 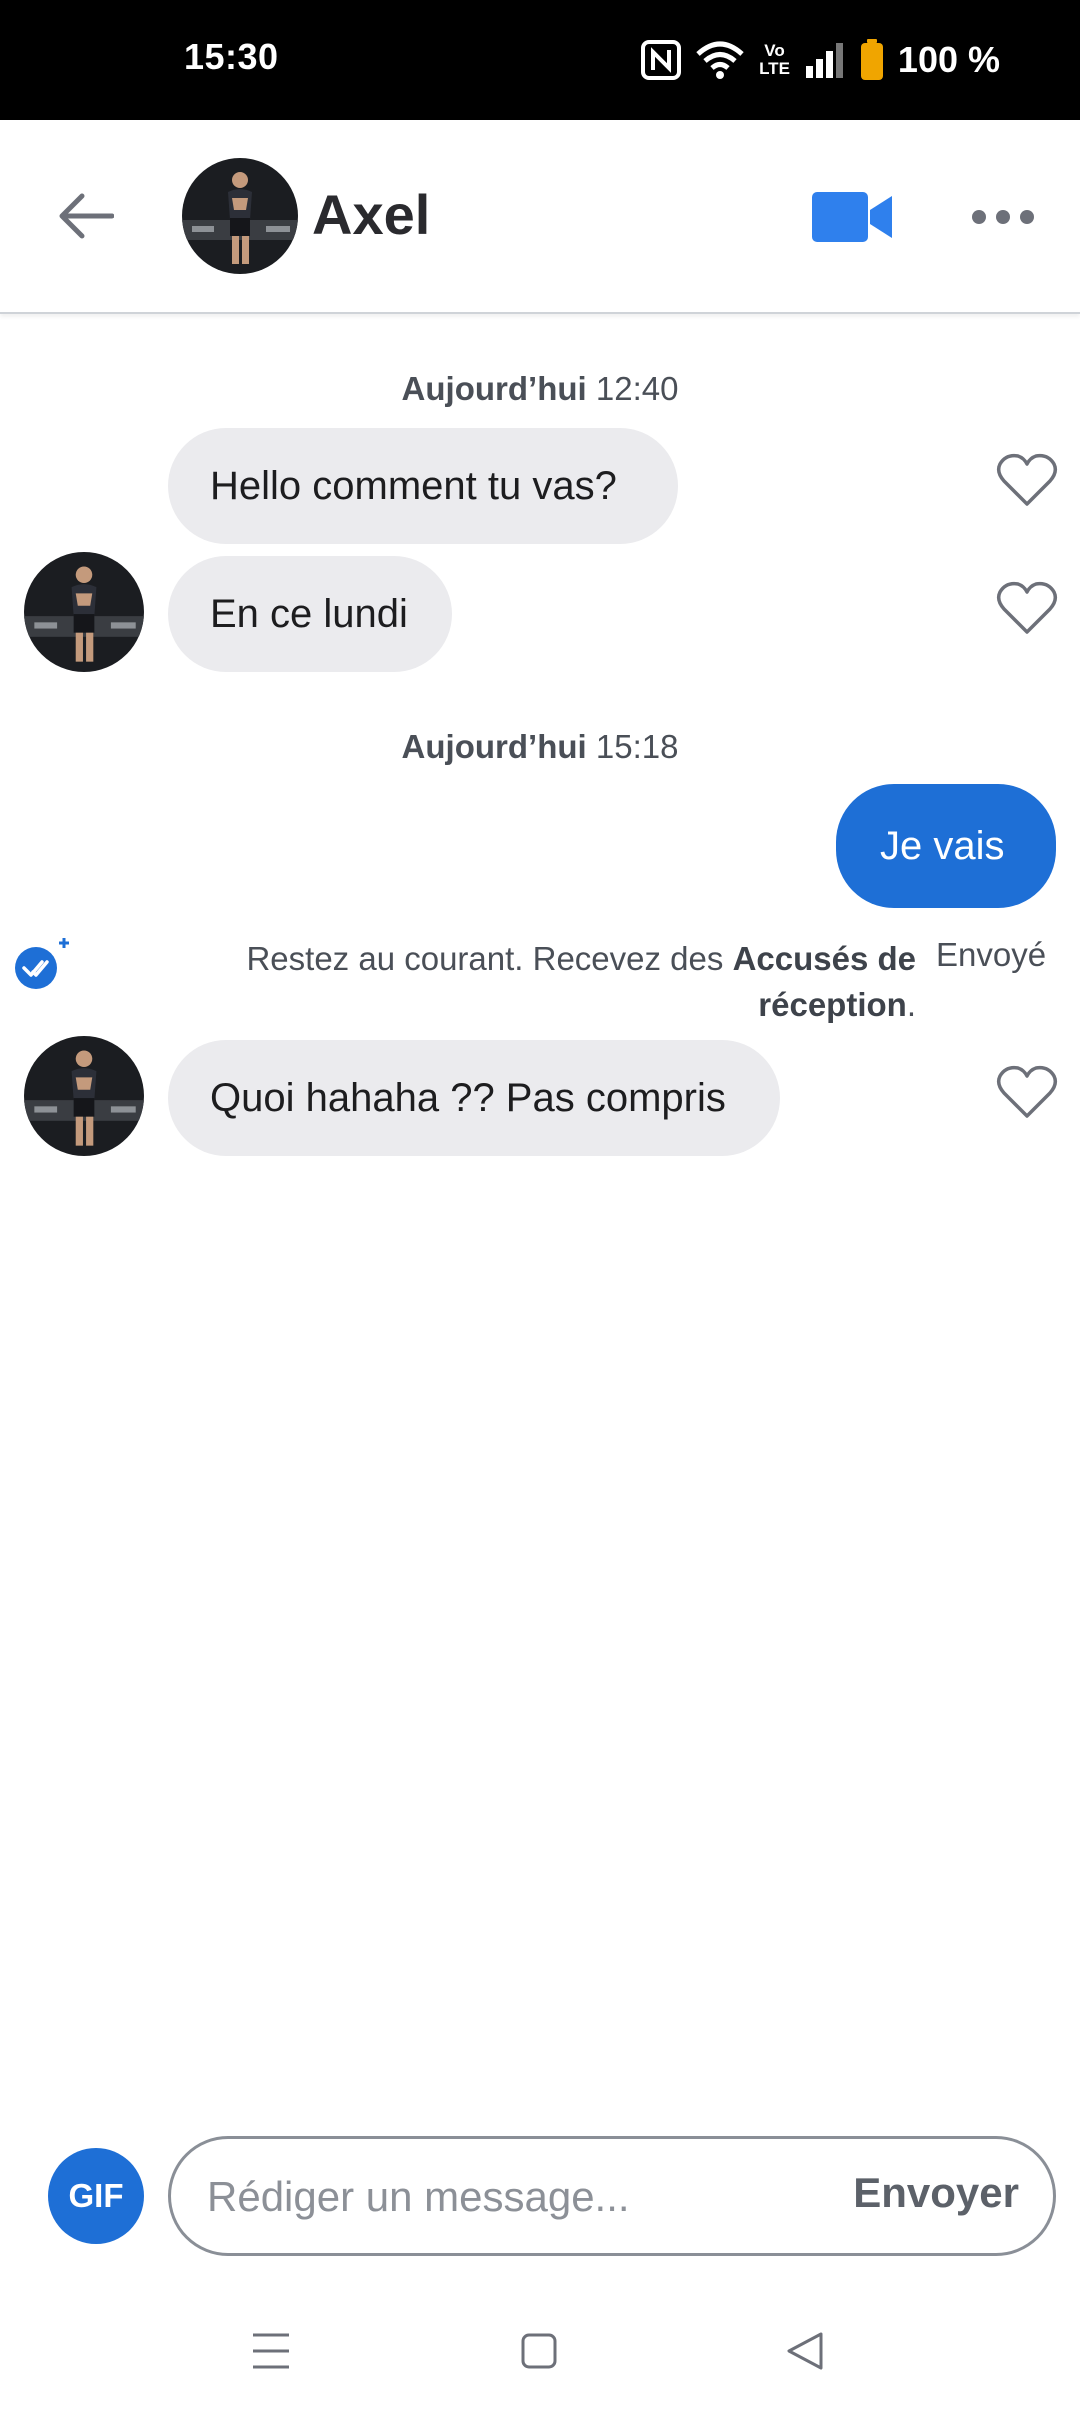 I want to click on timestamp: Aujourd’hui 15:18, so click(x=540, y=746).